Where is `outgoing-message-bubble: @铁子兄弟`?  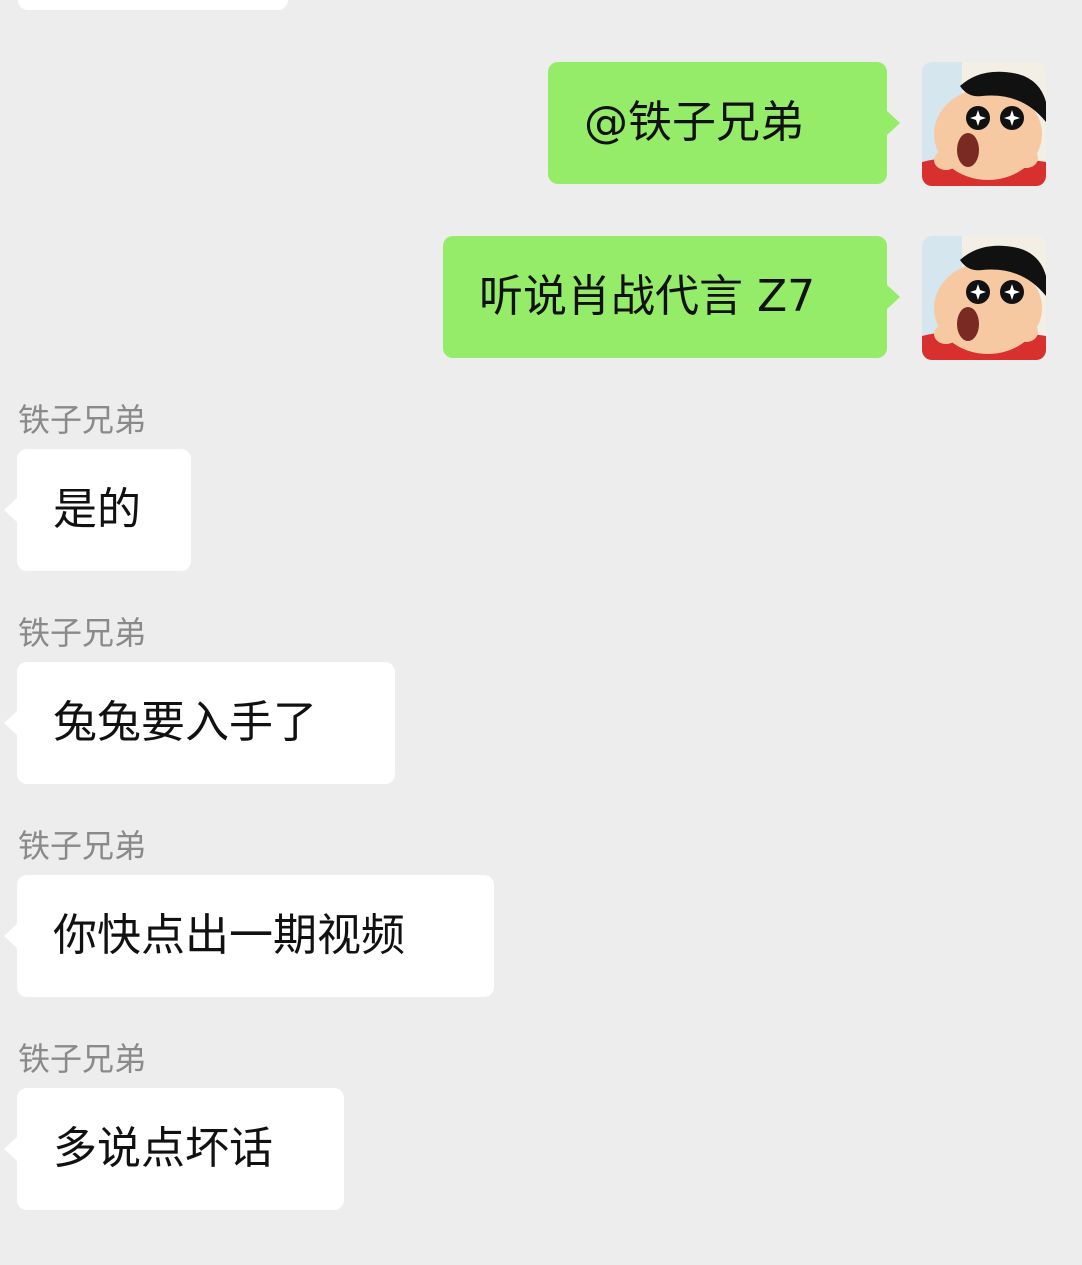
outgoing-message-bubble: @铁子兄弟 is located at coordinates (717, 123).